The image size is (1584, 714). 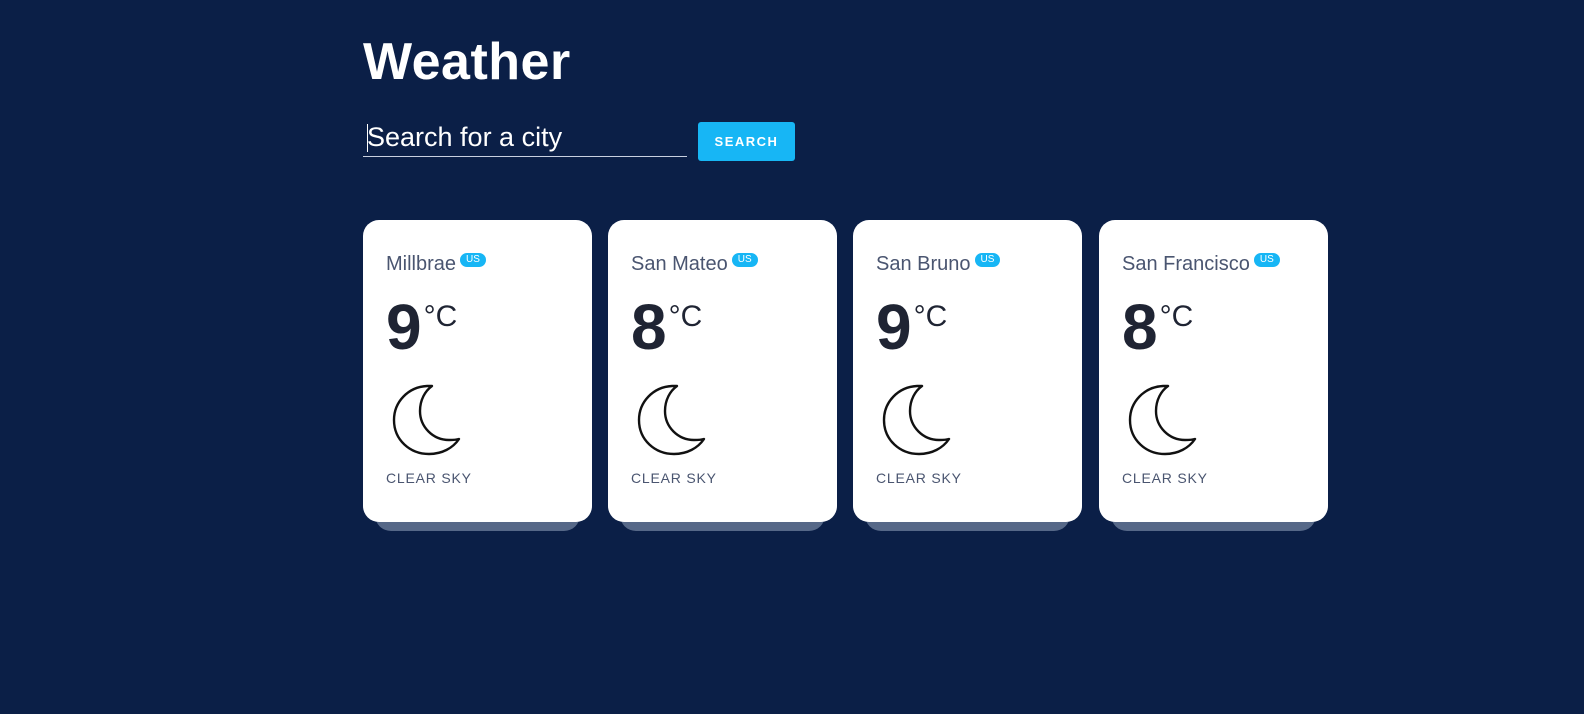 I want to click on search-button: SEARCH, so click(x=746, y=141).